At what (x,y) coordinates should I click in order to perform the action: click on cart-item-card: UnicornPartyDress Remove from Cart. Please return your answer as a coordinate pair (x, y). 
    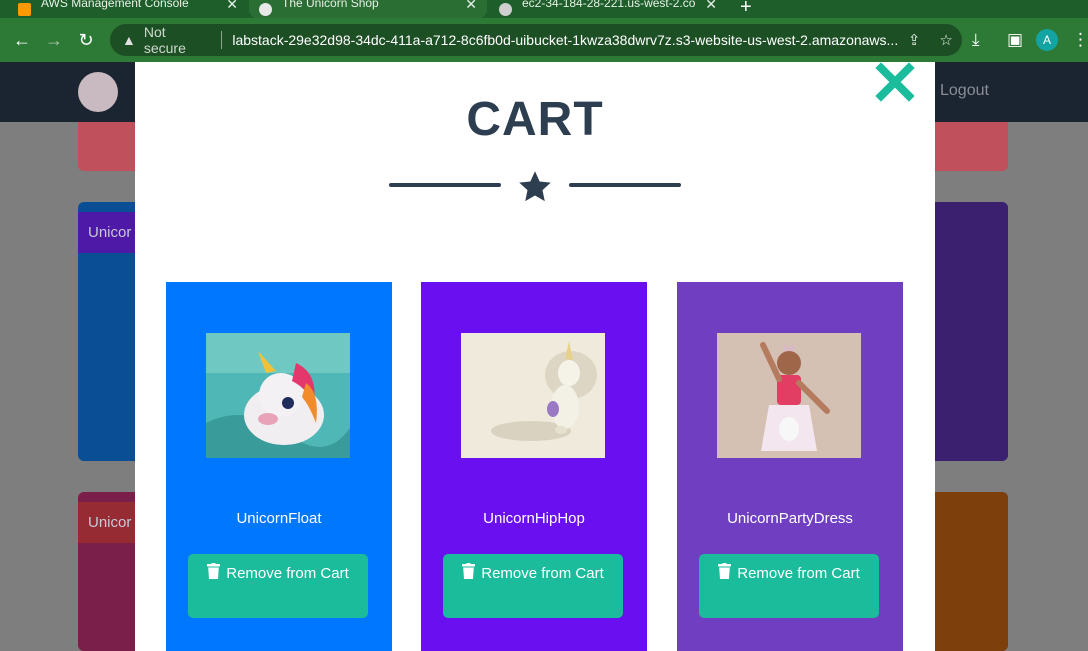
    Looking at the image, I should click on (790, 466).